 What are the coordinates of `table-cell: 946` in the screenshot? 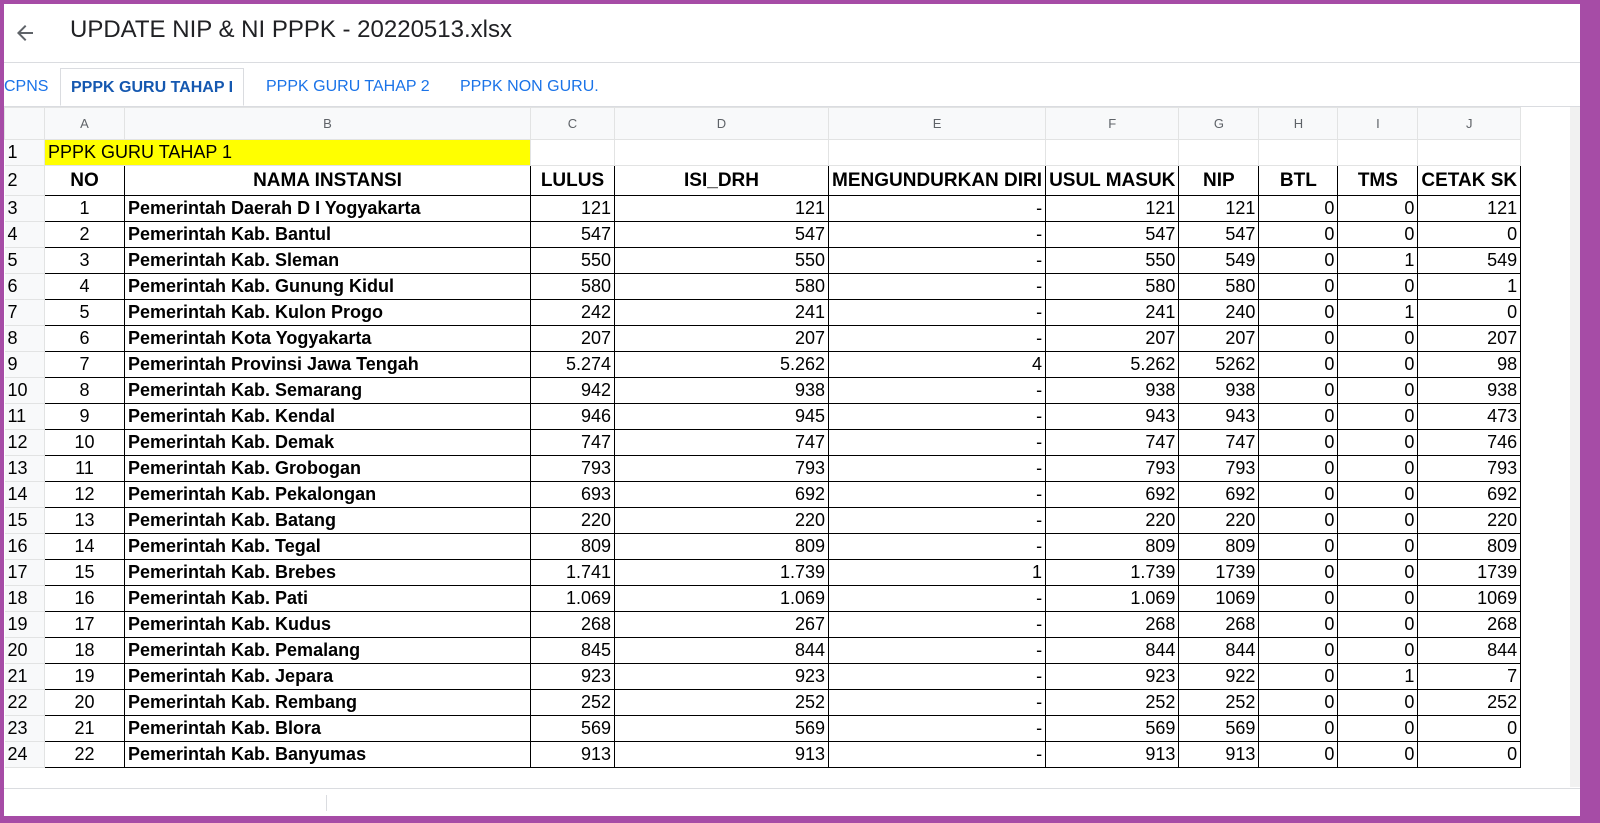 It's located at (572, 416).